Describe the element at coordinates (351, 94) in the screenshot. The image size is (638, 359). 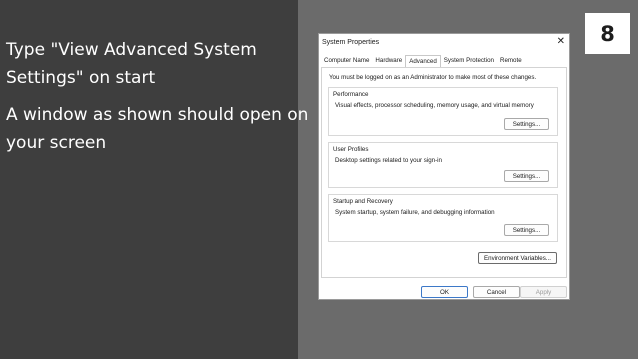
I see `performance-title: Performance` at that location.